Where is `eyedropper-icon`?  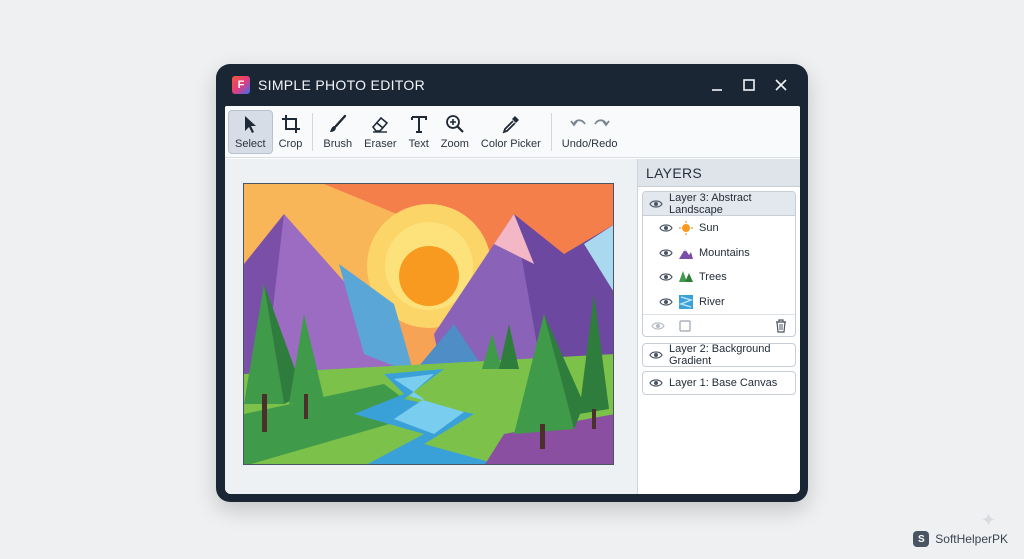
eyedropper-icon is located at coordinates (510, 124).